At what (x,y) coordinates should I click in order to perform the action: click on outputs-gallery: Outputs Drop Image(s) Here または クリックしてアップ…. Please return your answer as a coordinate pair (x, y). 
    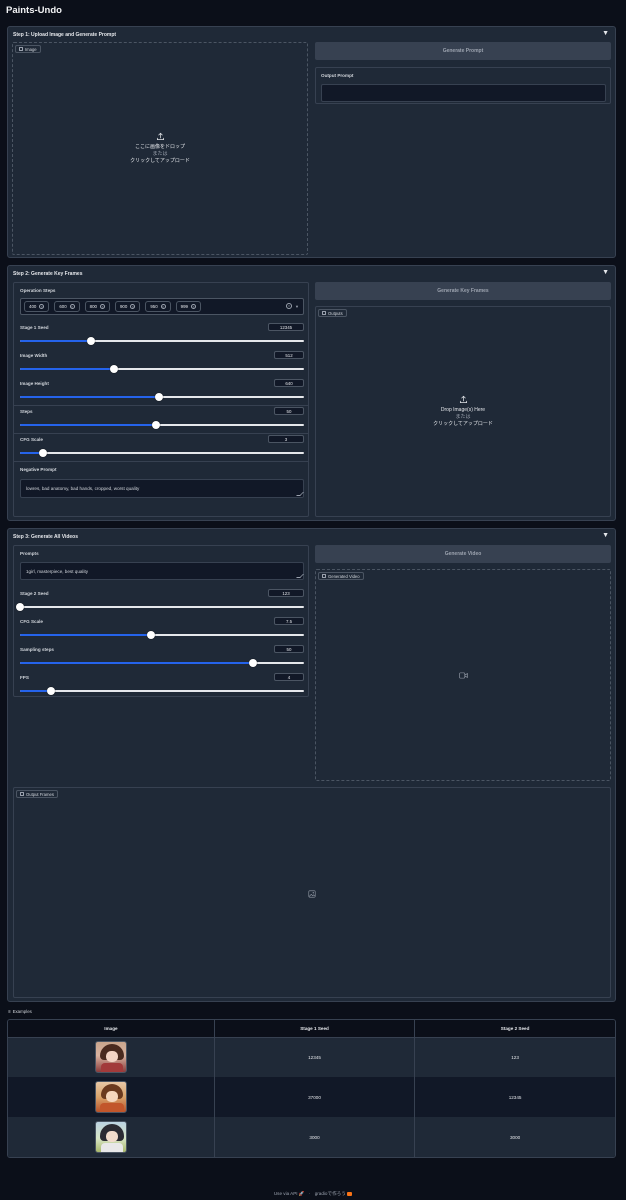
    Looking at the image, I should click on (463, 411).